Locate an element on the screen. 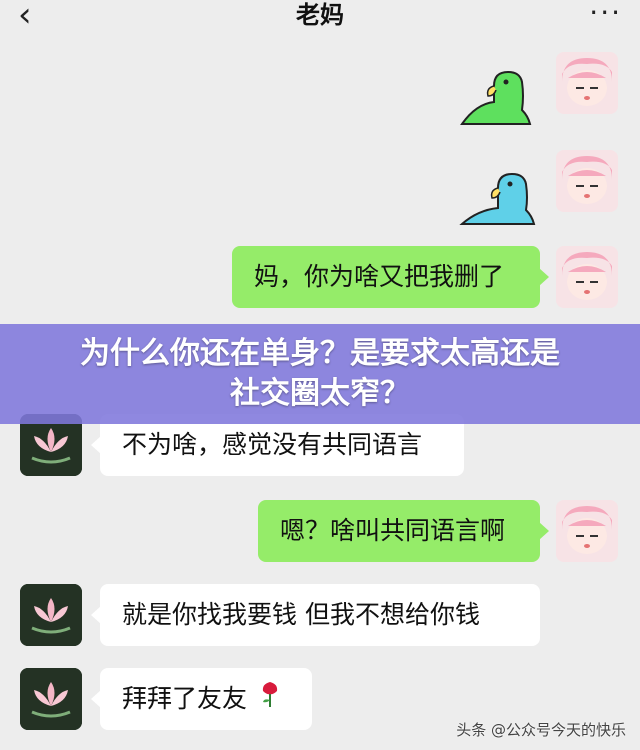 The height and width of the screenshot is (750, 640). chat-title: 老妈 is located at coordinates (320, 15).